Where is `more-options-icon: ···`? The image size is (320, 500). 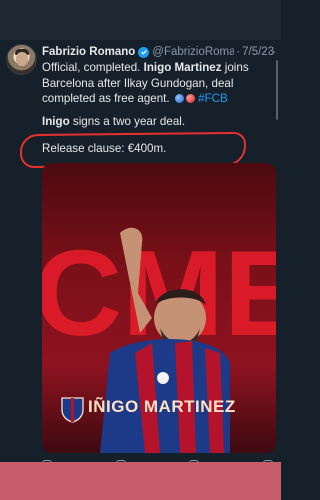 more-options-icon: ··· is located at coordinates (270, 52).